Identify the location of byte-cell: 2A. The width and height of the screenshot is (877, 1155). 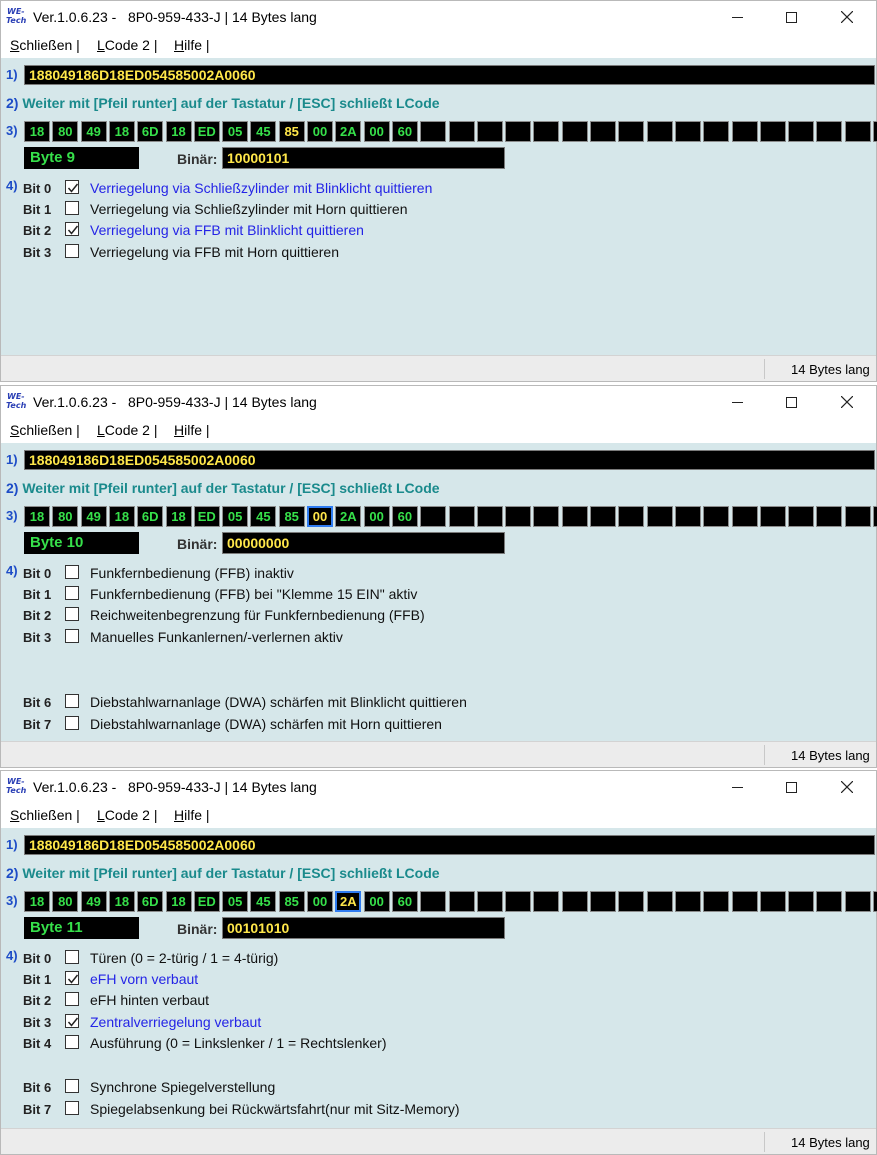
(348, 516).